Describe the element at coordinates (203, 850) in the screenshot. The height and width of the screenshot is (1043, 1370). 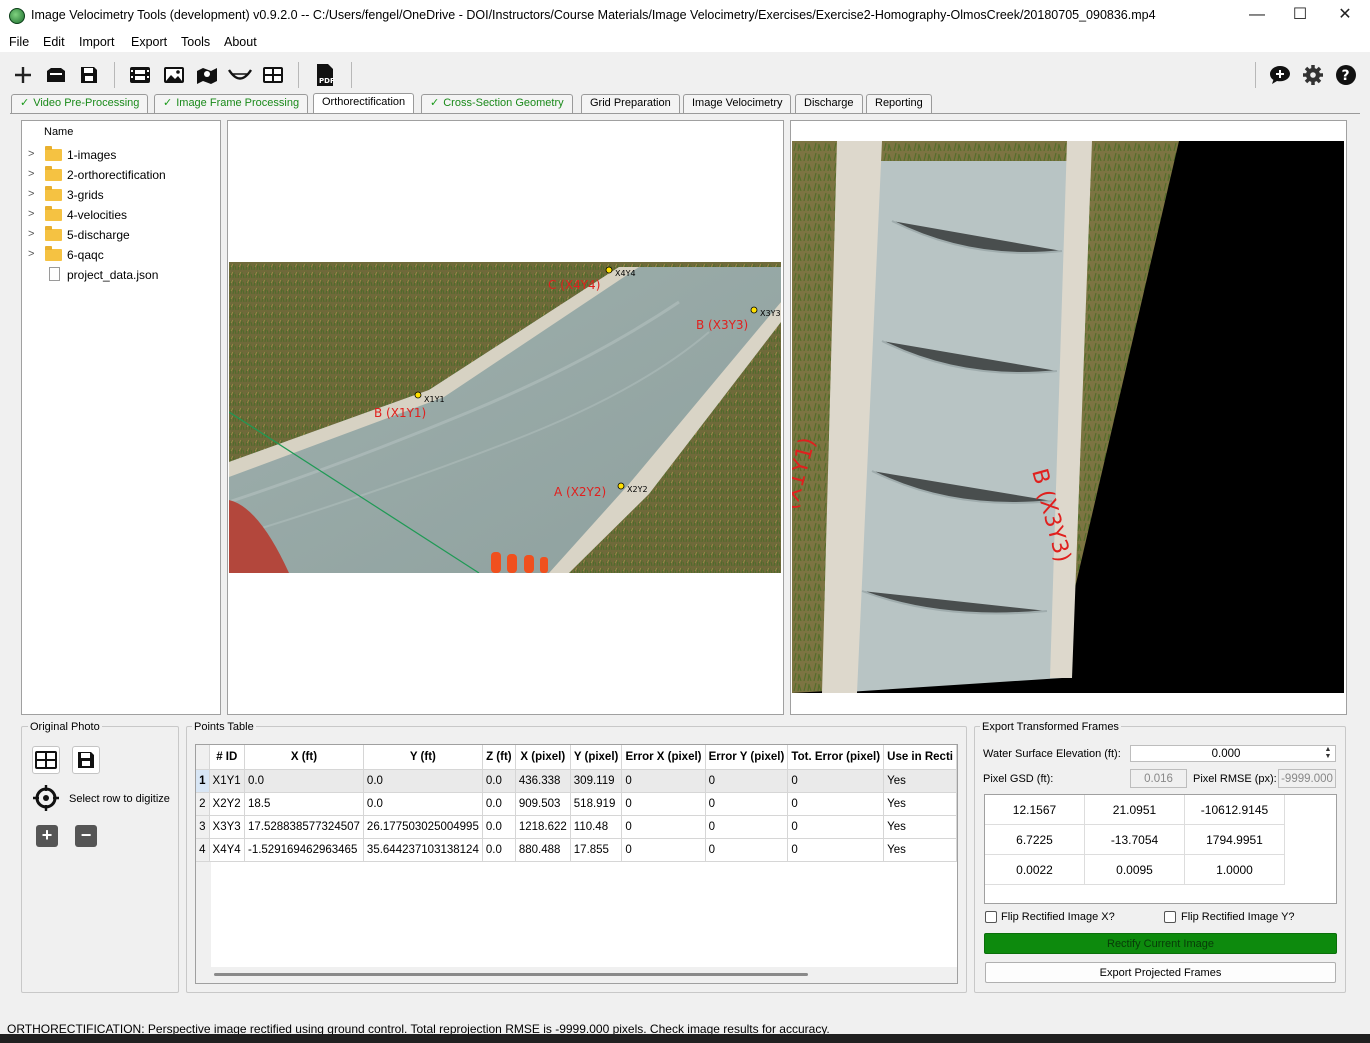
I see `row-number: 4` at that location.